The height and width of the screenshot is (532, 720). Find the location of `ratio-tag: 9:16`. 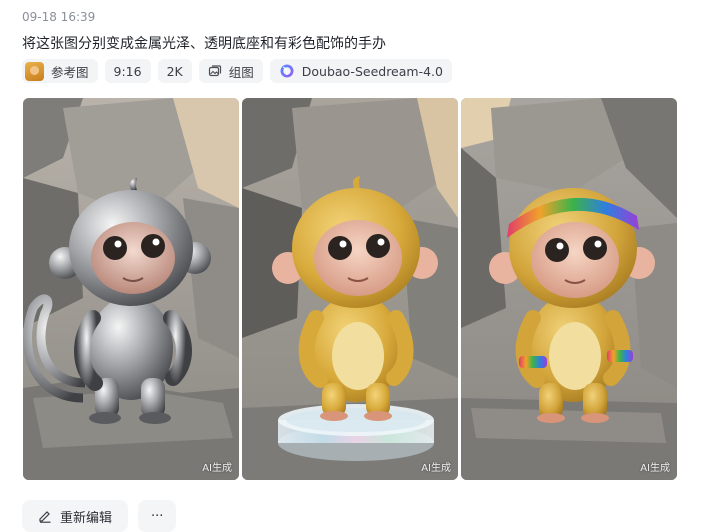

ratio-tag: 9:16 is located at coordinates (127, 71).